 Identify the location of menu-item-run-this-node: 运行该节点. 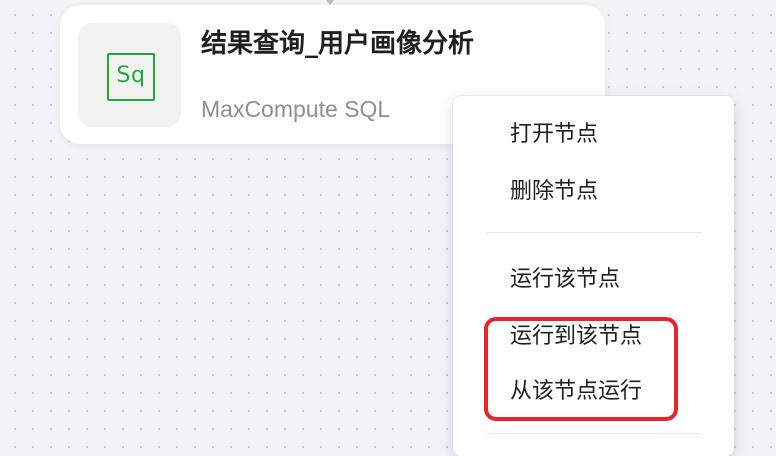
(565, 280).